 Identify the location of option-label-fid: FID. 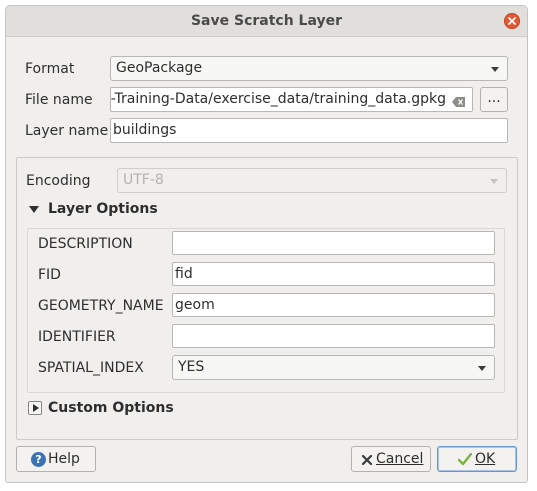
(49, 275).